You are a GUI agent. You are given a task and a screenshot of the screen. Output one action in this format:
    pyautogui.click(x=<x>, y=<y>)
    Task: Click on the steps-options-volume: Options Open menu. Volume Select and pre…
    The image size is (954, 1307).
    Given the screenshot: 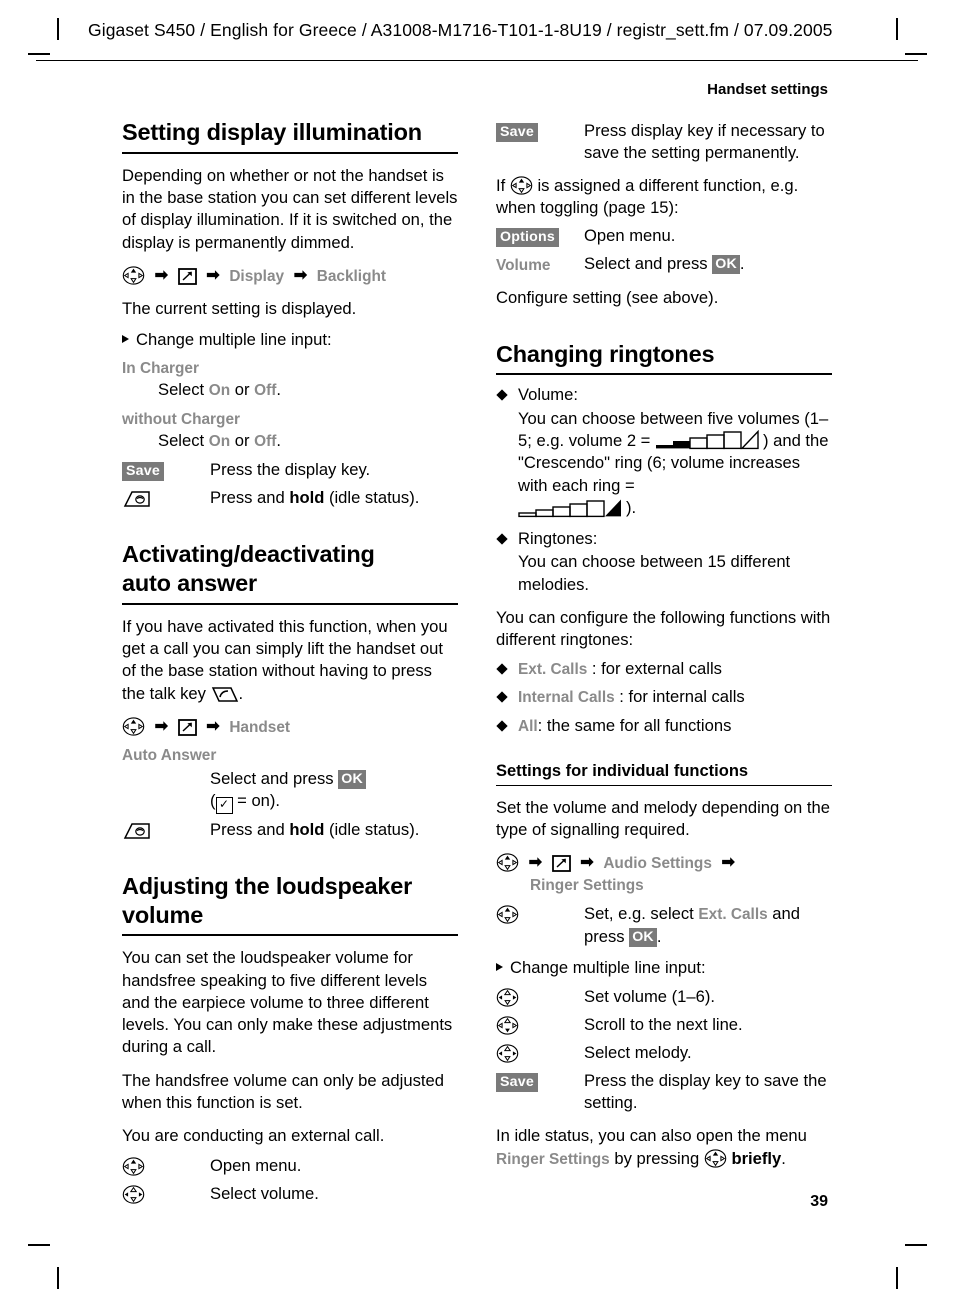 What is the action you would take?
    pyautogui.click(x=664, y=251)
    